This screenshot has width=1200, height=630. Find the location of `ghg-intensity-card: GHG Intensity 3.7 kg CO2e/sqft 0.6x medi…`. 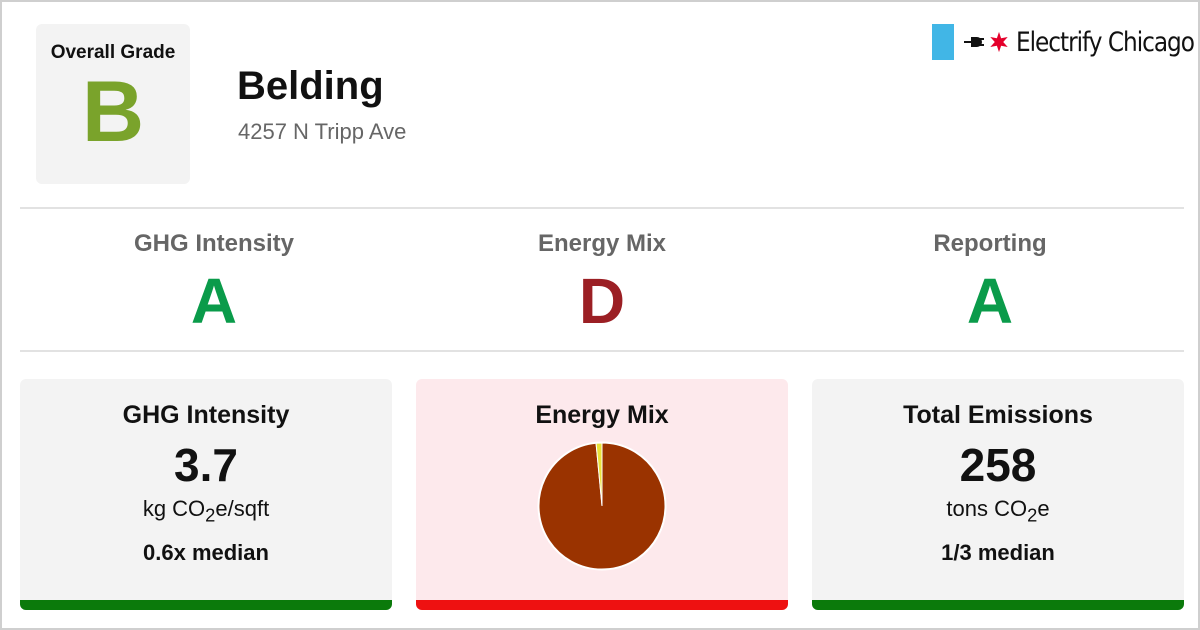

ghg-intensity-card: GHG Intensity 3.7 kg CO2e/sqft 0.6x medi… is located at coordinates (206, 494).